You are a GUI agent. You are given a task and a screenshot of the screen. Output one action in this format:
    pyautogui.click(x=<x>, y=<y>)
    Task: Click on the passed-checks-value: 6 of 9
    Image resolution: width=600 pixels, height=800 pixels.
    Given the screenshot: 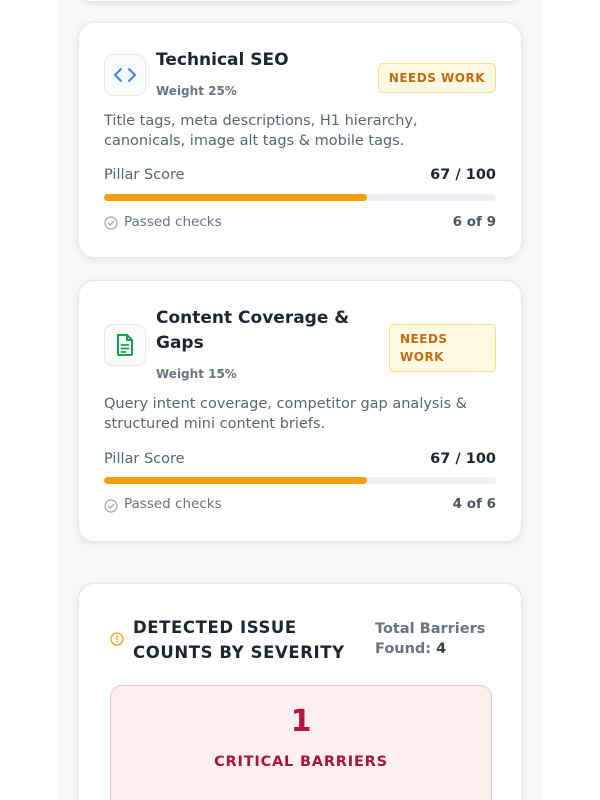 What is the action you would take?
    pyautogui.click(x=474, y=222)
    